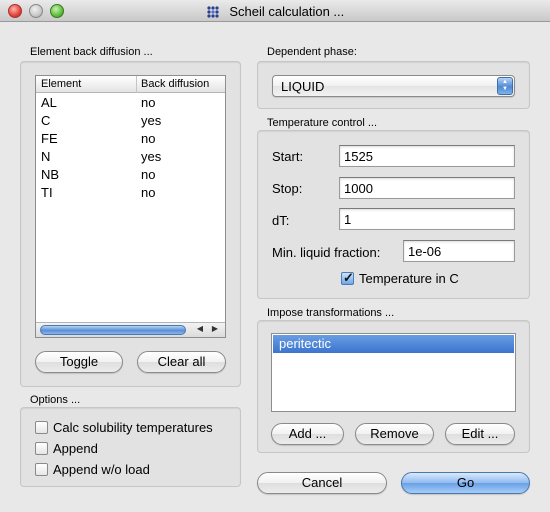 This screenshot has width=550, height=512. Describe the element at coordinates (427, 156) in the screenshot. I see `start-input` at that location.